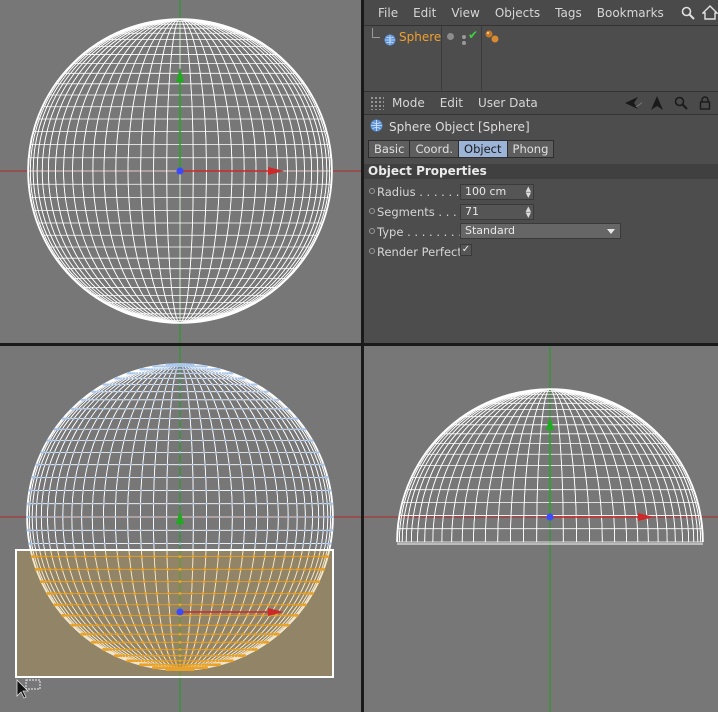  What do you see at coordinates (541, 58) in the screenshot?
I see `object-list: Sphere ✔` at bounding box center [541, 58].